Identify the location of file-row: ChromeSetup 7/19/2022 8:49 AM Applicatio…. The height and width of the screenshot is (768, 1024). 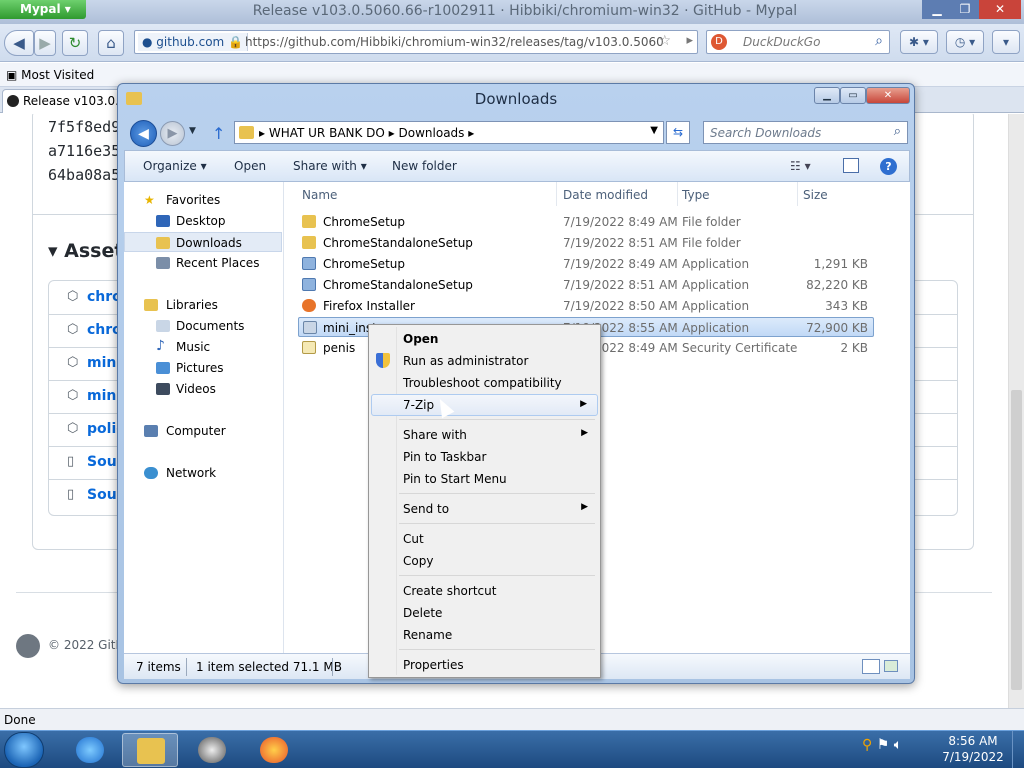
(586, 264).